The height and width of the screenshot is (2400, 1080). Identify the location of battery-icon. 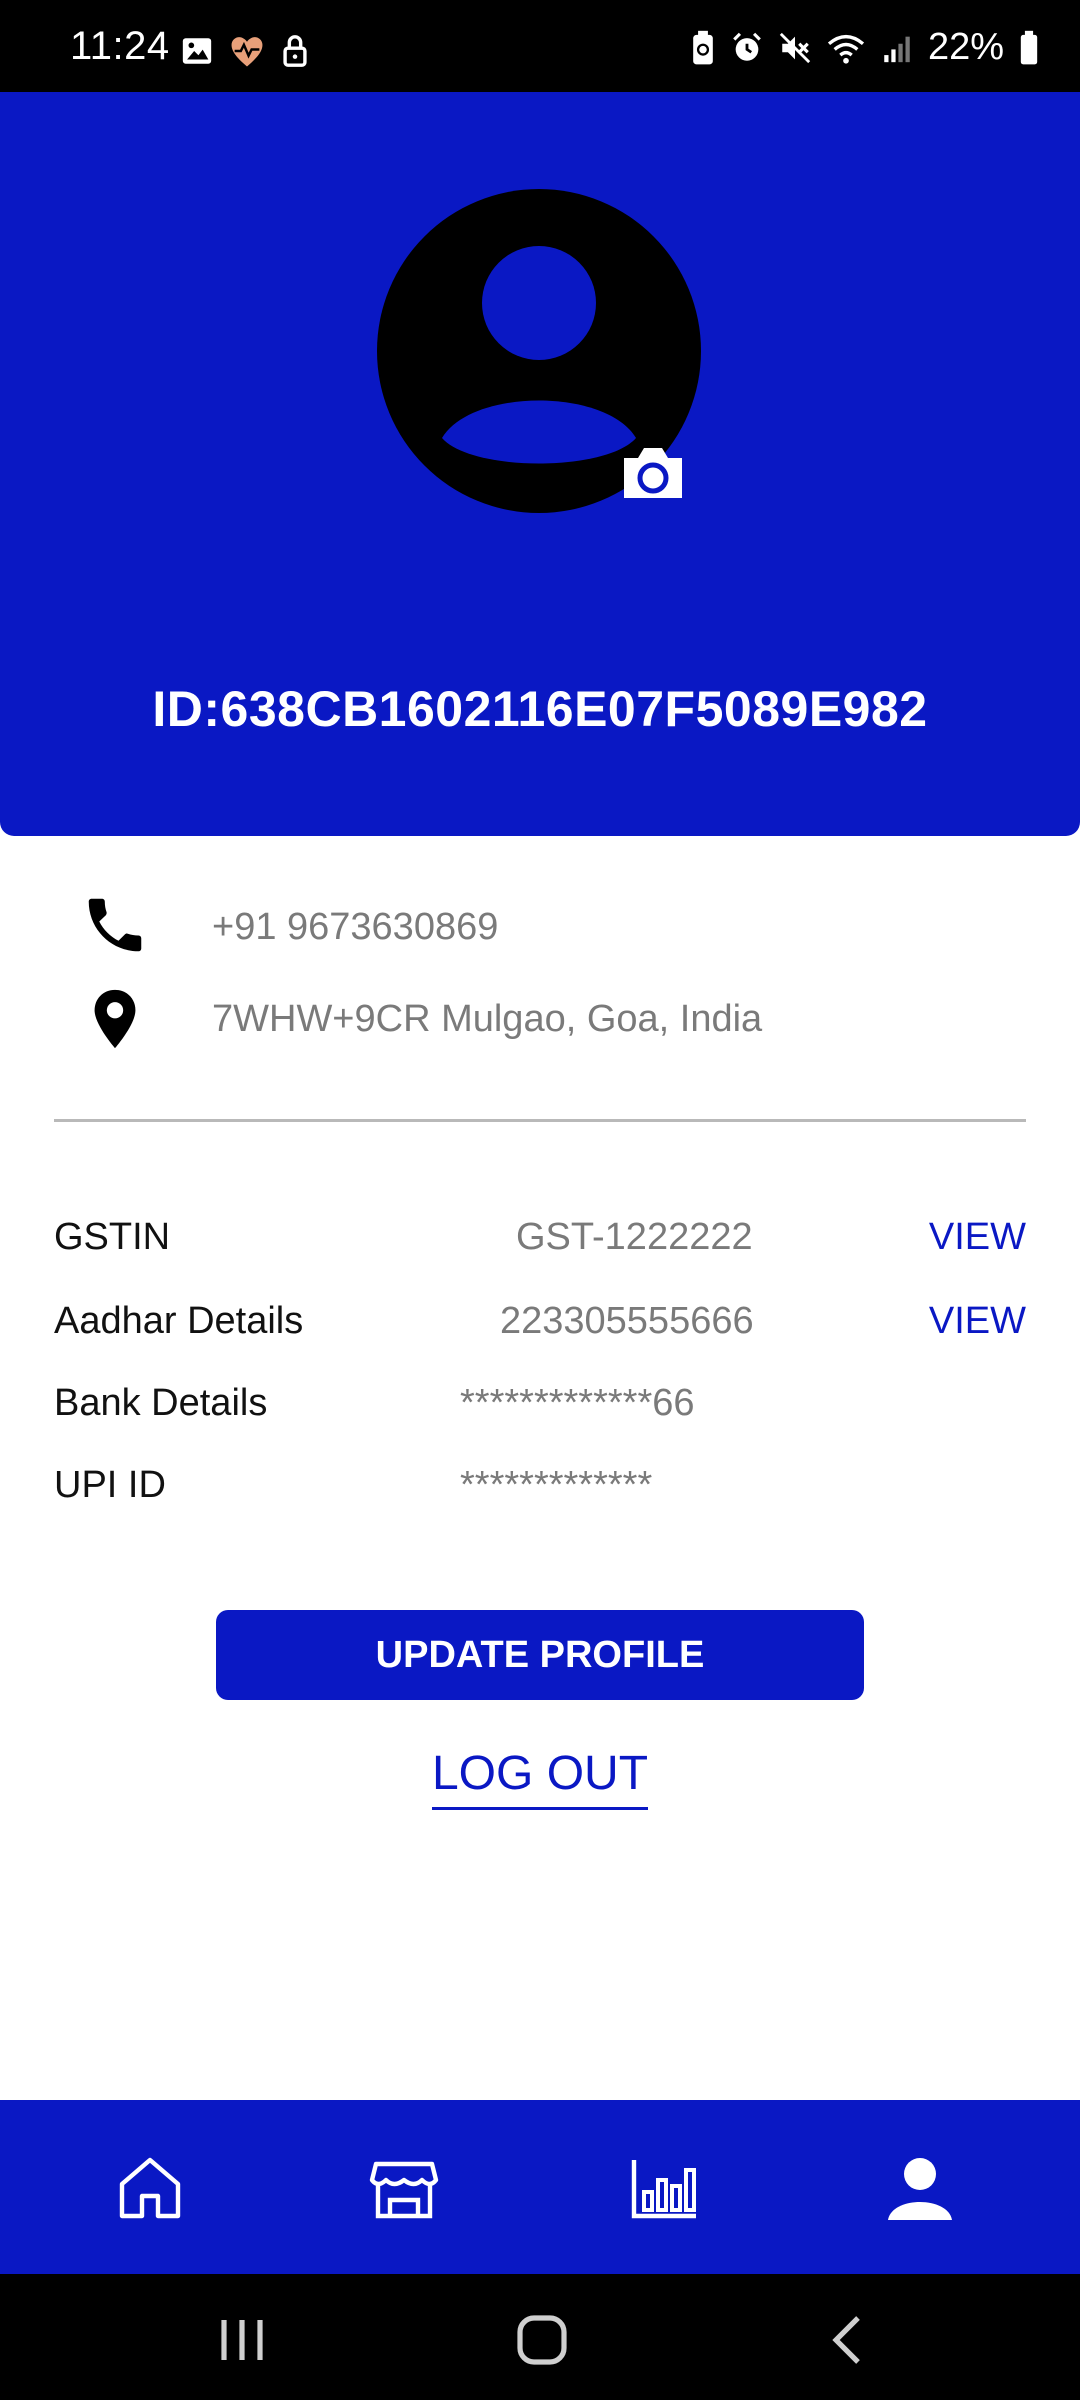
(1029, 47).